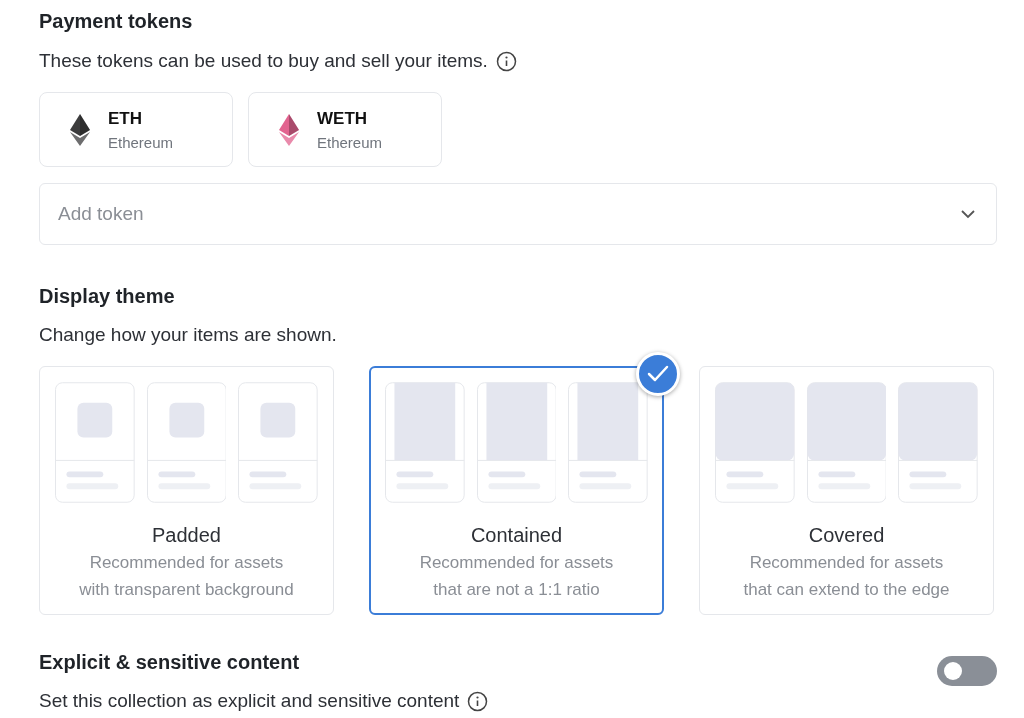  I want to click on section-description: Change how your items are shown., so click(188, 335).